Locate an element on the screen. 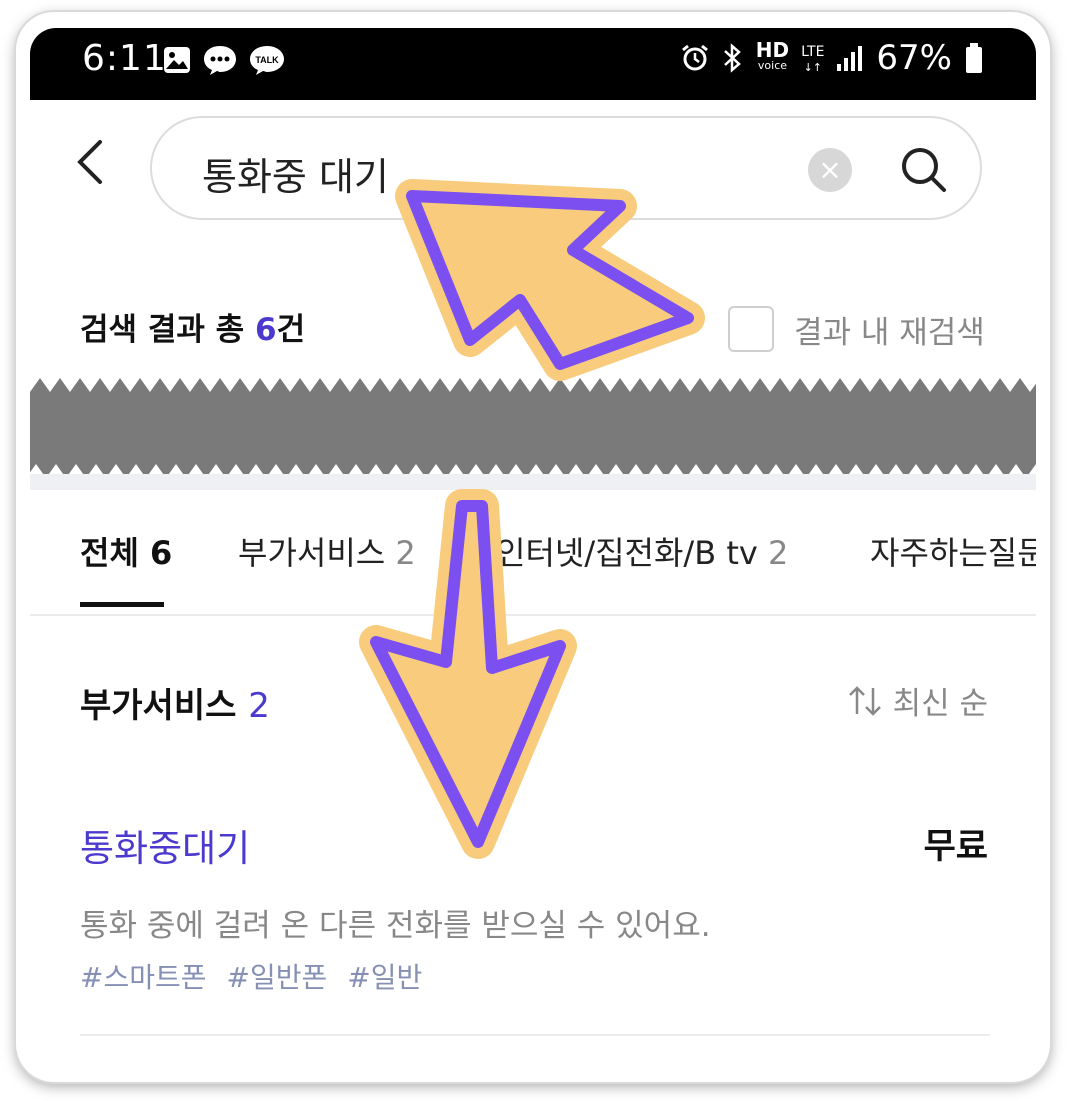 This screenshot has height=1101, width=1068. clear-search-button: × is located at coordinates (830, 170).